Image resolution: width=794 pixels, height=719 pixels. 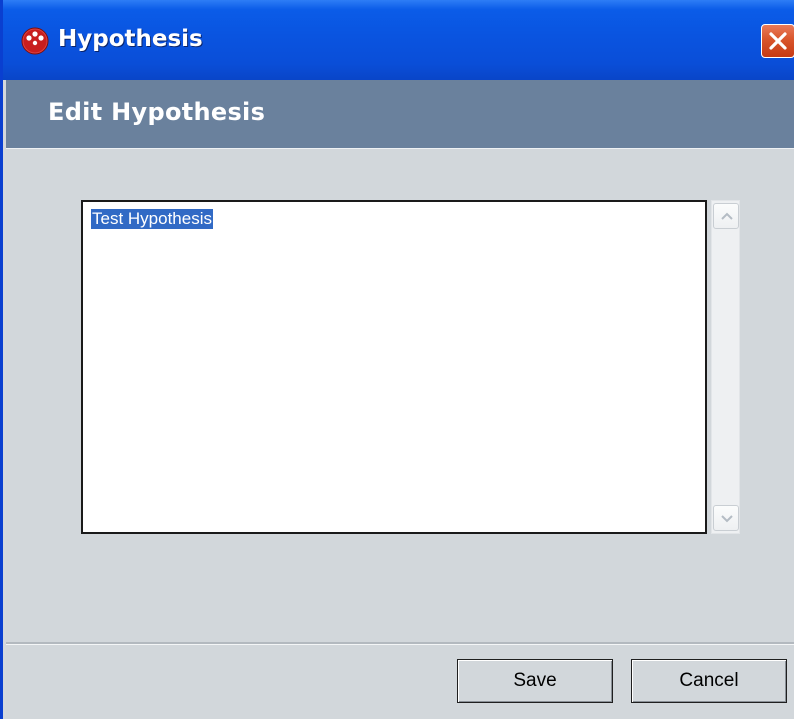 I want to click on textarea-selected-text: Test Hypothesis, so click(x=152, y=219).